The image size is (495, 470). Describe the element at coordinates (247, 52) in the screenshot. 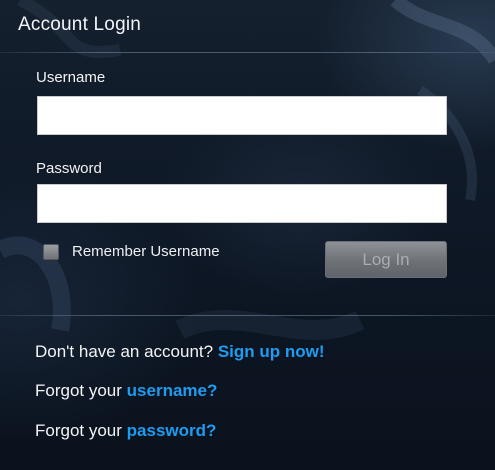

I see `title-divider` at that location.